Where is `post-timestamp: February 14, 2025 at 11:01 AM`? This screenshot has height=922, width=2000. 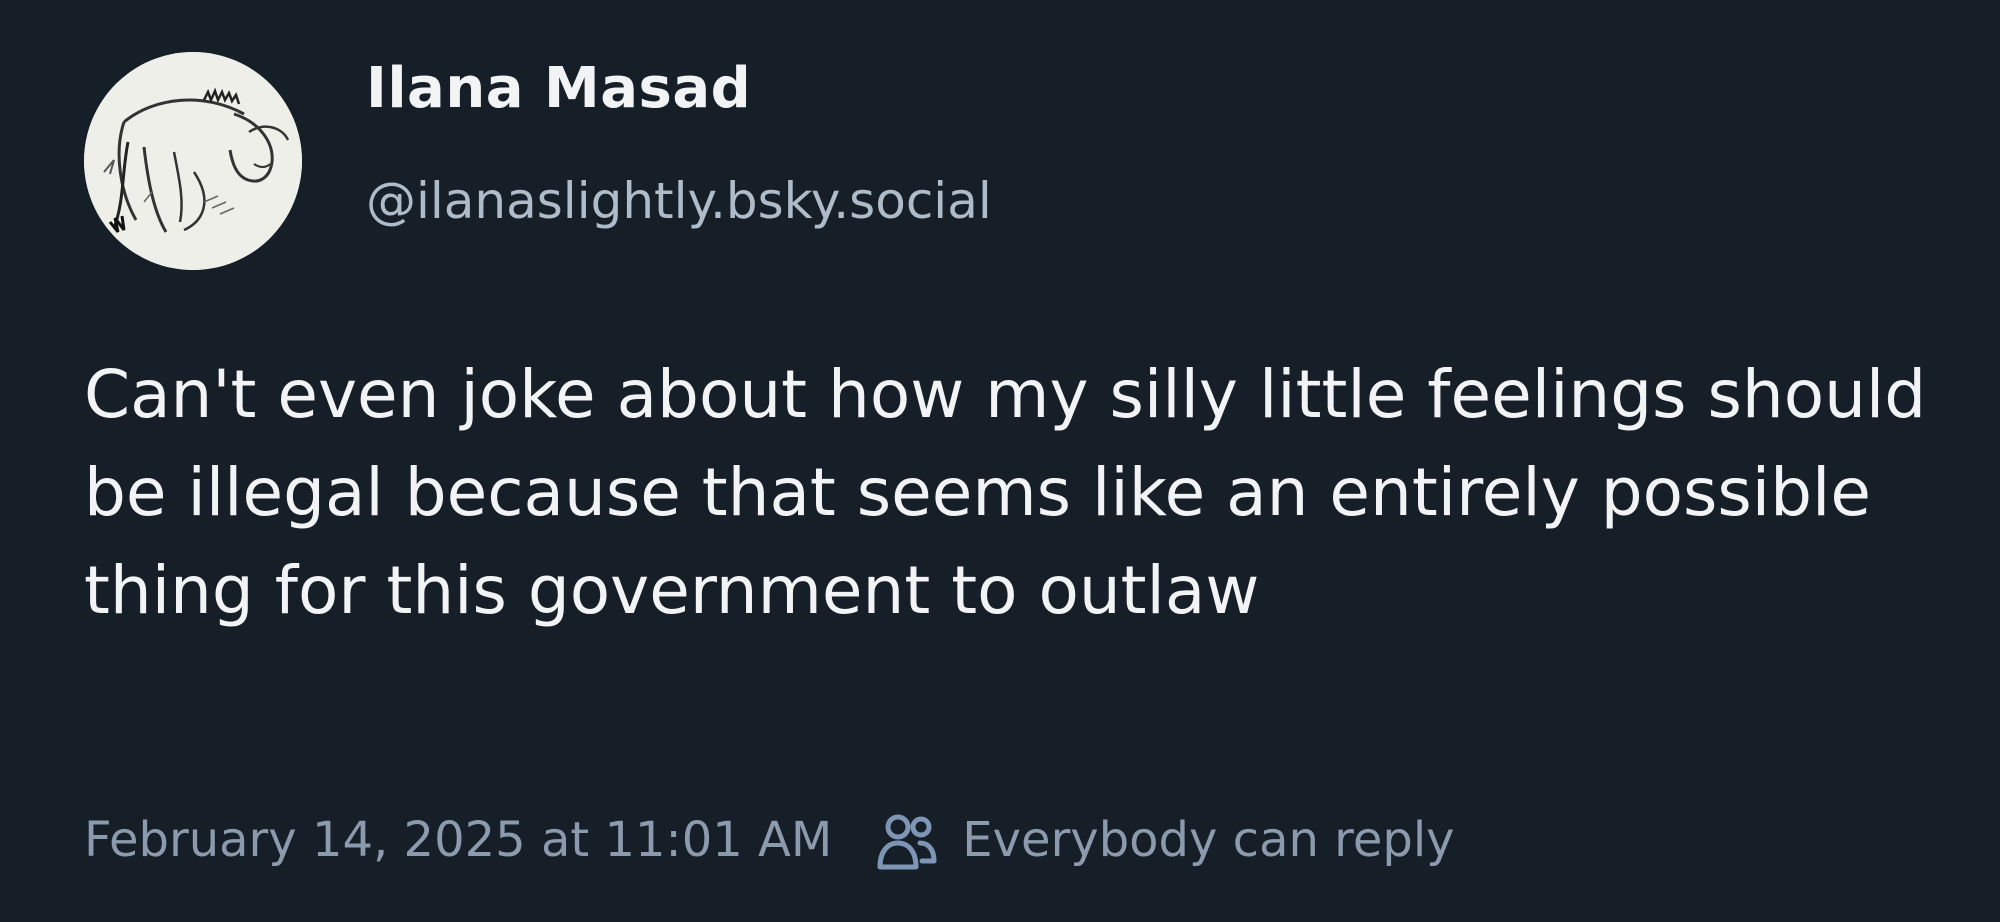
post-timestamp: February 14, 2025 at 11:01 AM is located at coordinates (458, 840).